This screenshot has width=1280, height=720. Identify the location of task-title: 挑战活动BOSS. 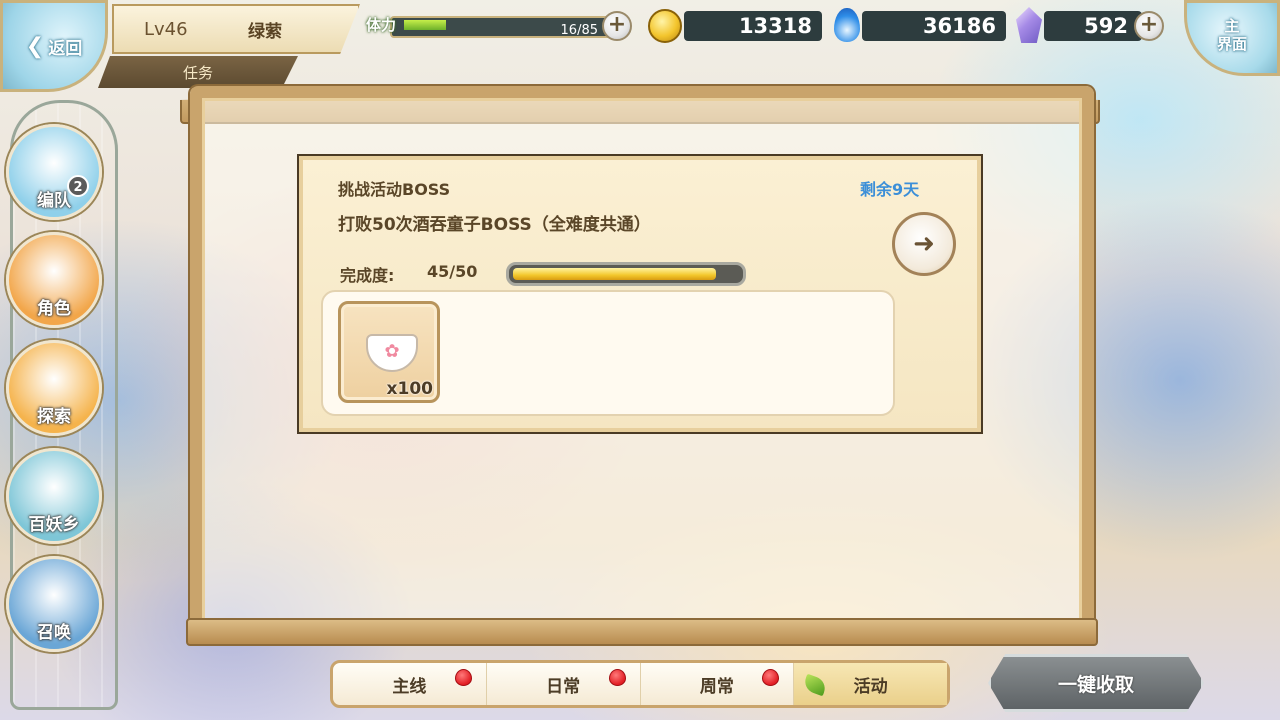
(394, 189).